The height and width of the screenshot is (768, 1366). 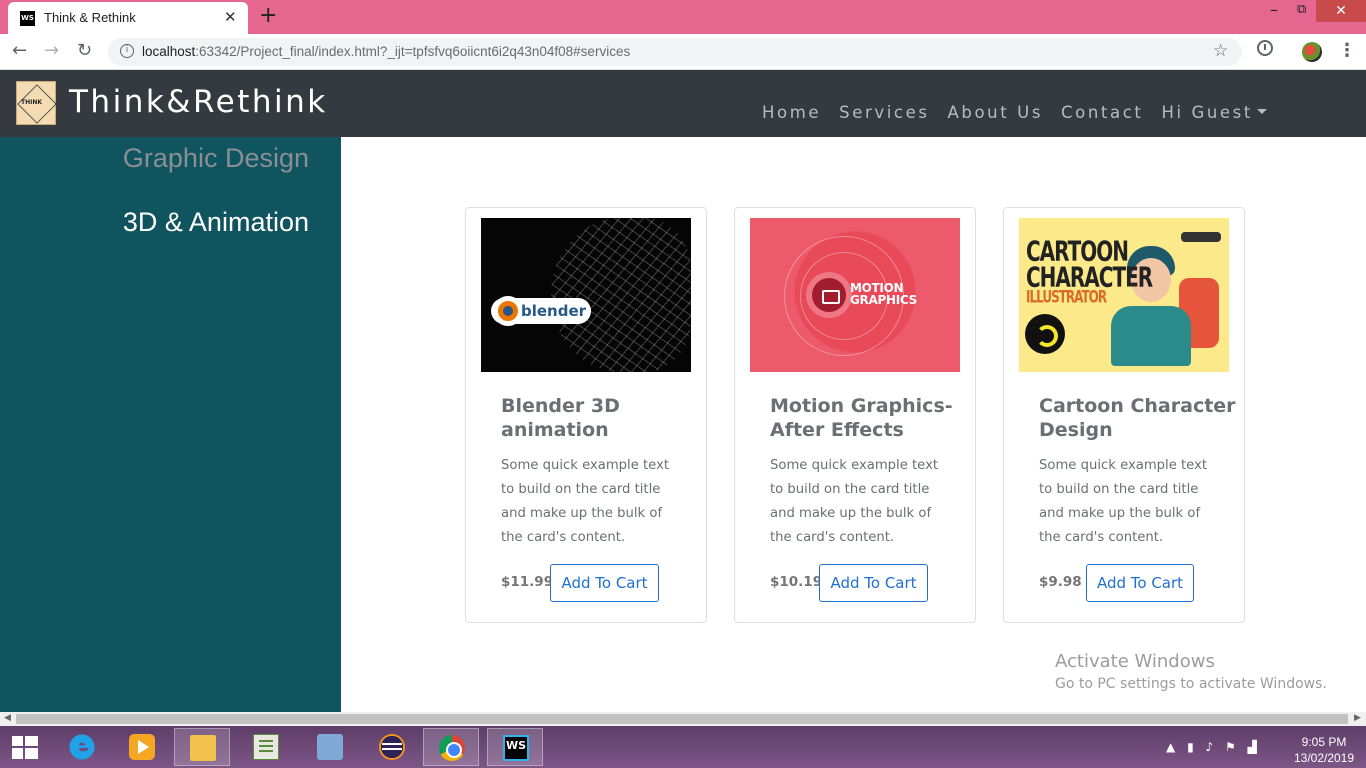 I want to click on bookmark-star-icon: ☆, so click(x=1220, y=51).